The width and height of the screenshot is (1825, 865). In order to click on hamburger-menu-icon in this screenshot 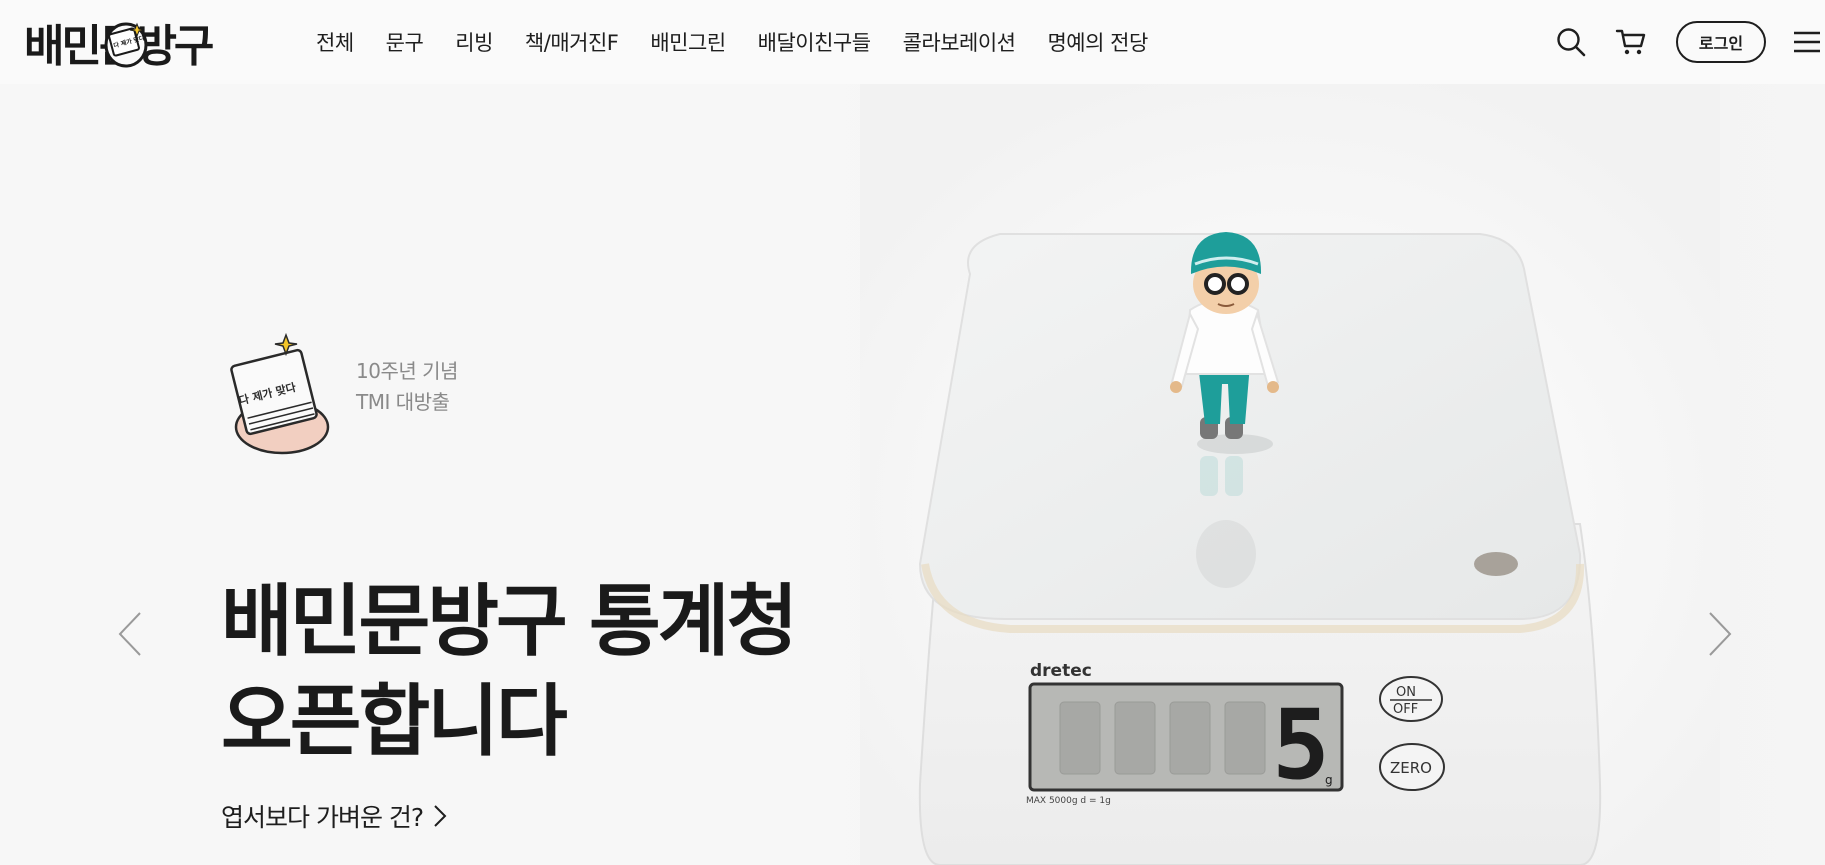, I will do `click(1807, 42)`.